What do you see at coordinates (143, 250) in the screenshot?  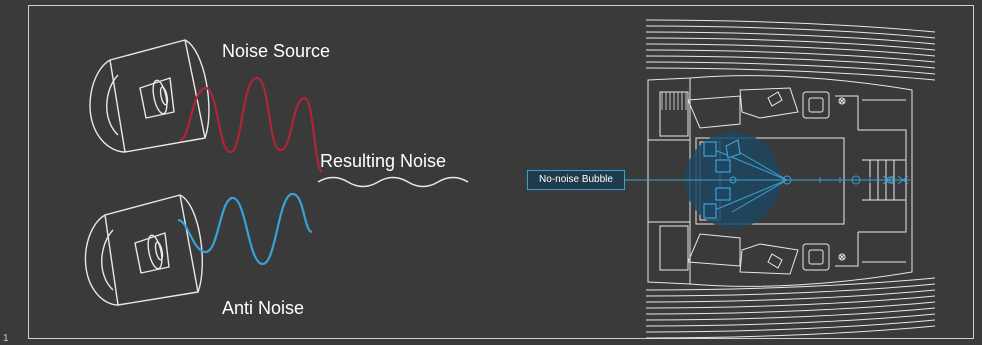 I see `anti-noise-speaker` at bounding box center [143, 250].